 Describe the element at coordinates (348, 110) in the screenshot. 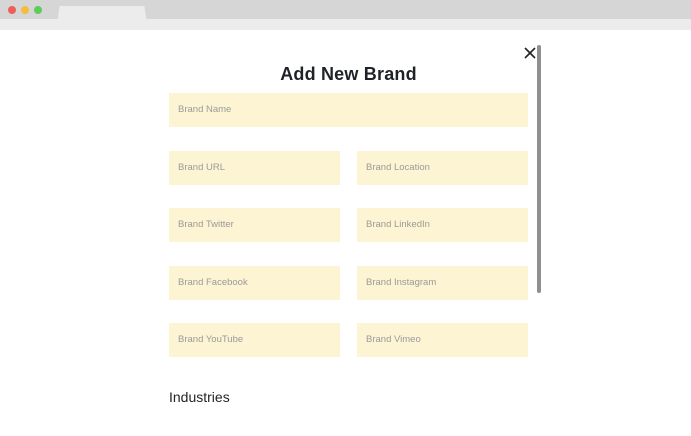

I see `brand-name-field: Brand Name` at that location.